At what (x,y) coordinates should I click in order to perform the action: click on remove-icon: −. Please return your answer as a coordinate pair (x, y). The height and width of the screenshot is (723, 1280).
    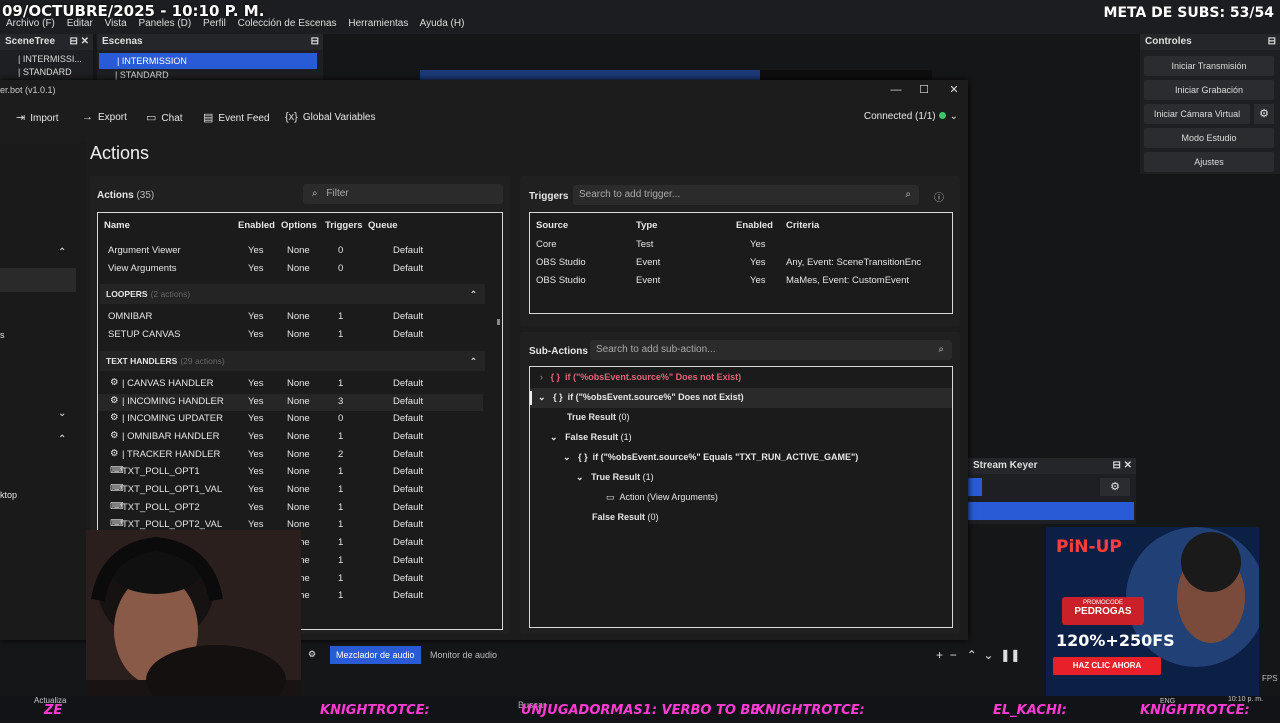
    Looking at the image, I should click on (953, 655).